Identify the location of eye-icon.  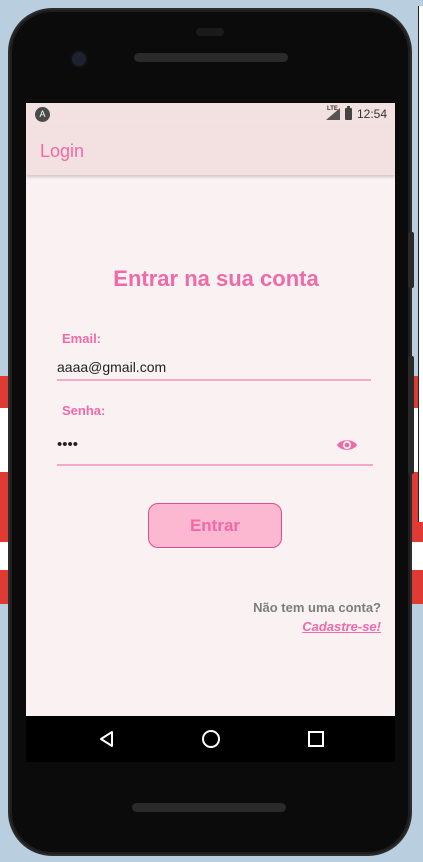
(347, 445).